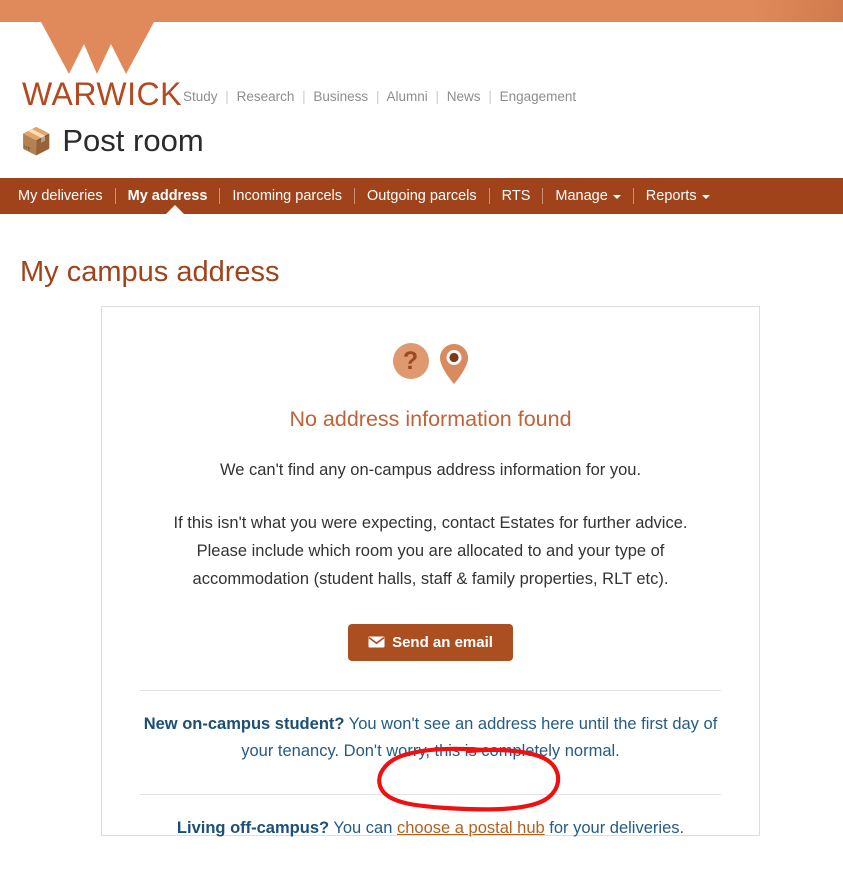 The height and width of the screenshot is (892, 843). I want to click on nav-item-reports: Reports, so click(678, 196).